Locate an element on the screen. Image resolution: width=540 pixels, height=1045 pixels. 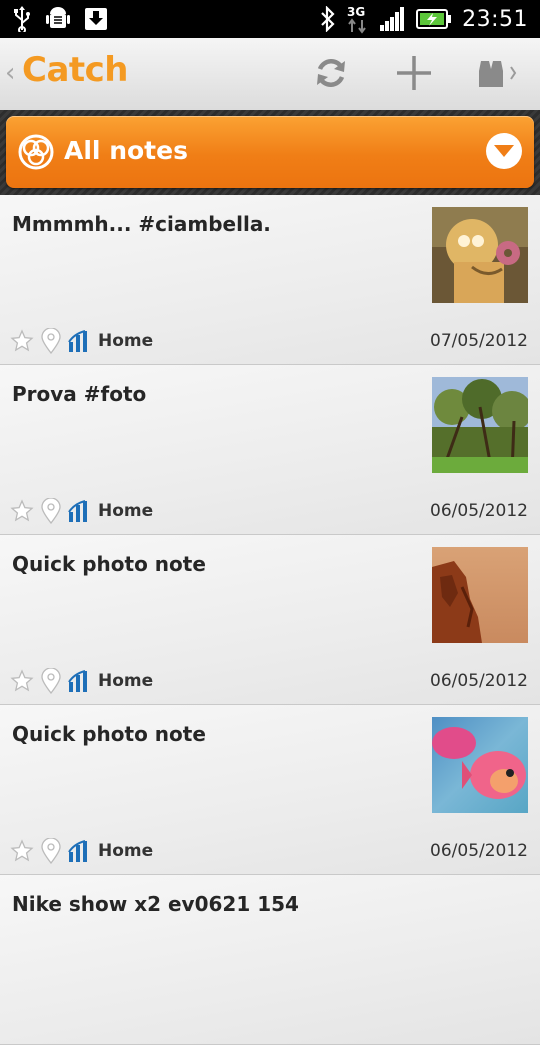
catch-logo-icon is located at coordinates (36, 154).